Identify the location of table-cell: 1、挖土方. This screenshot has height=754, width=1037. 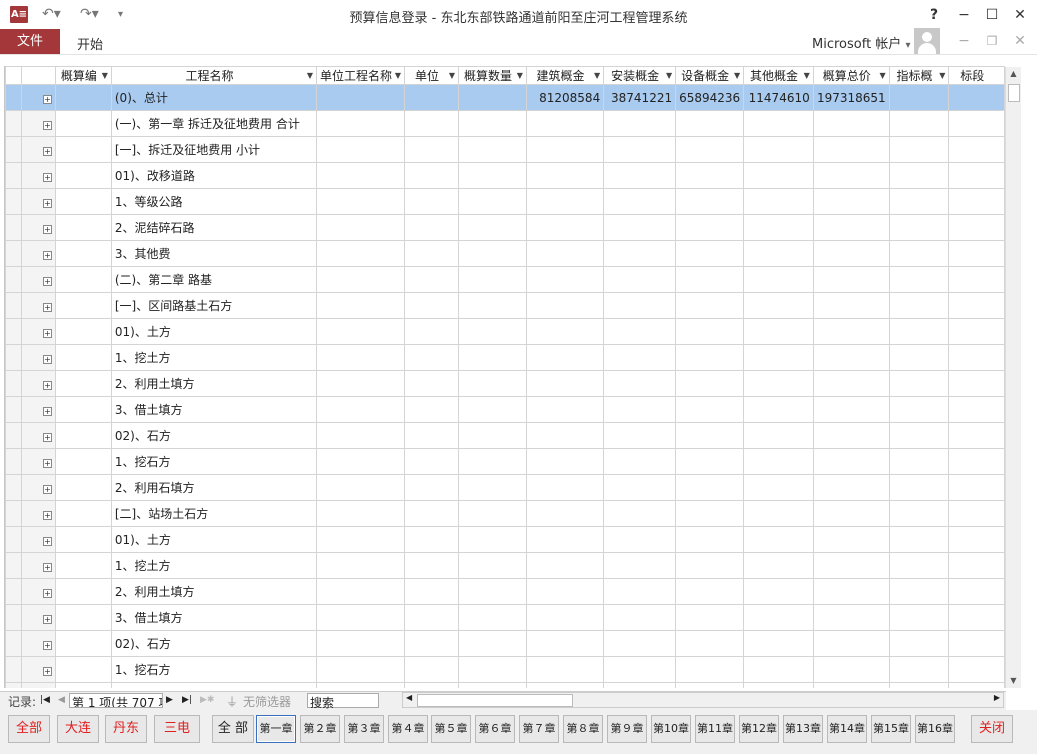
(214, 565).